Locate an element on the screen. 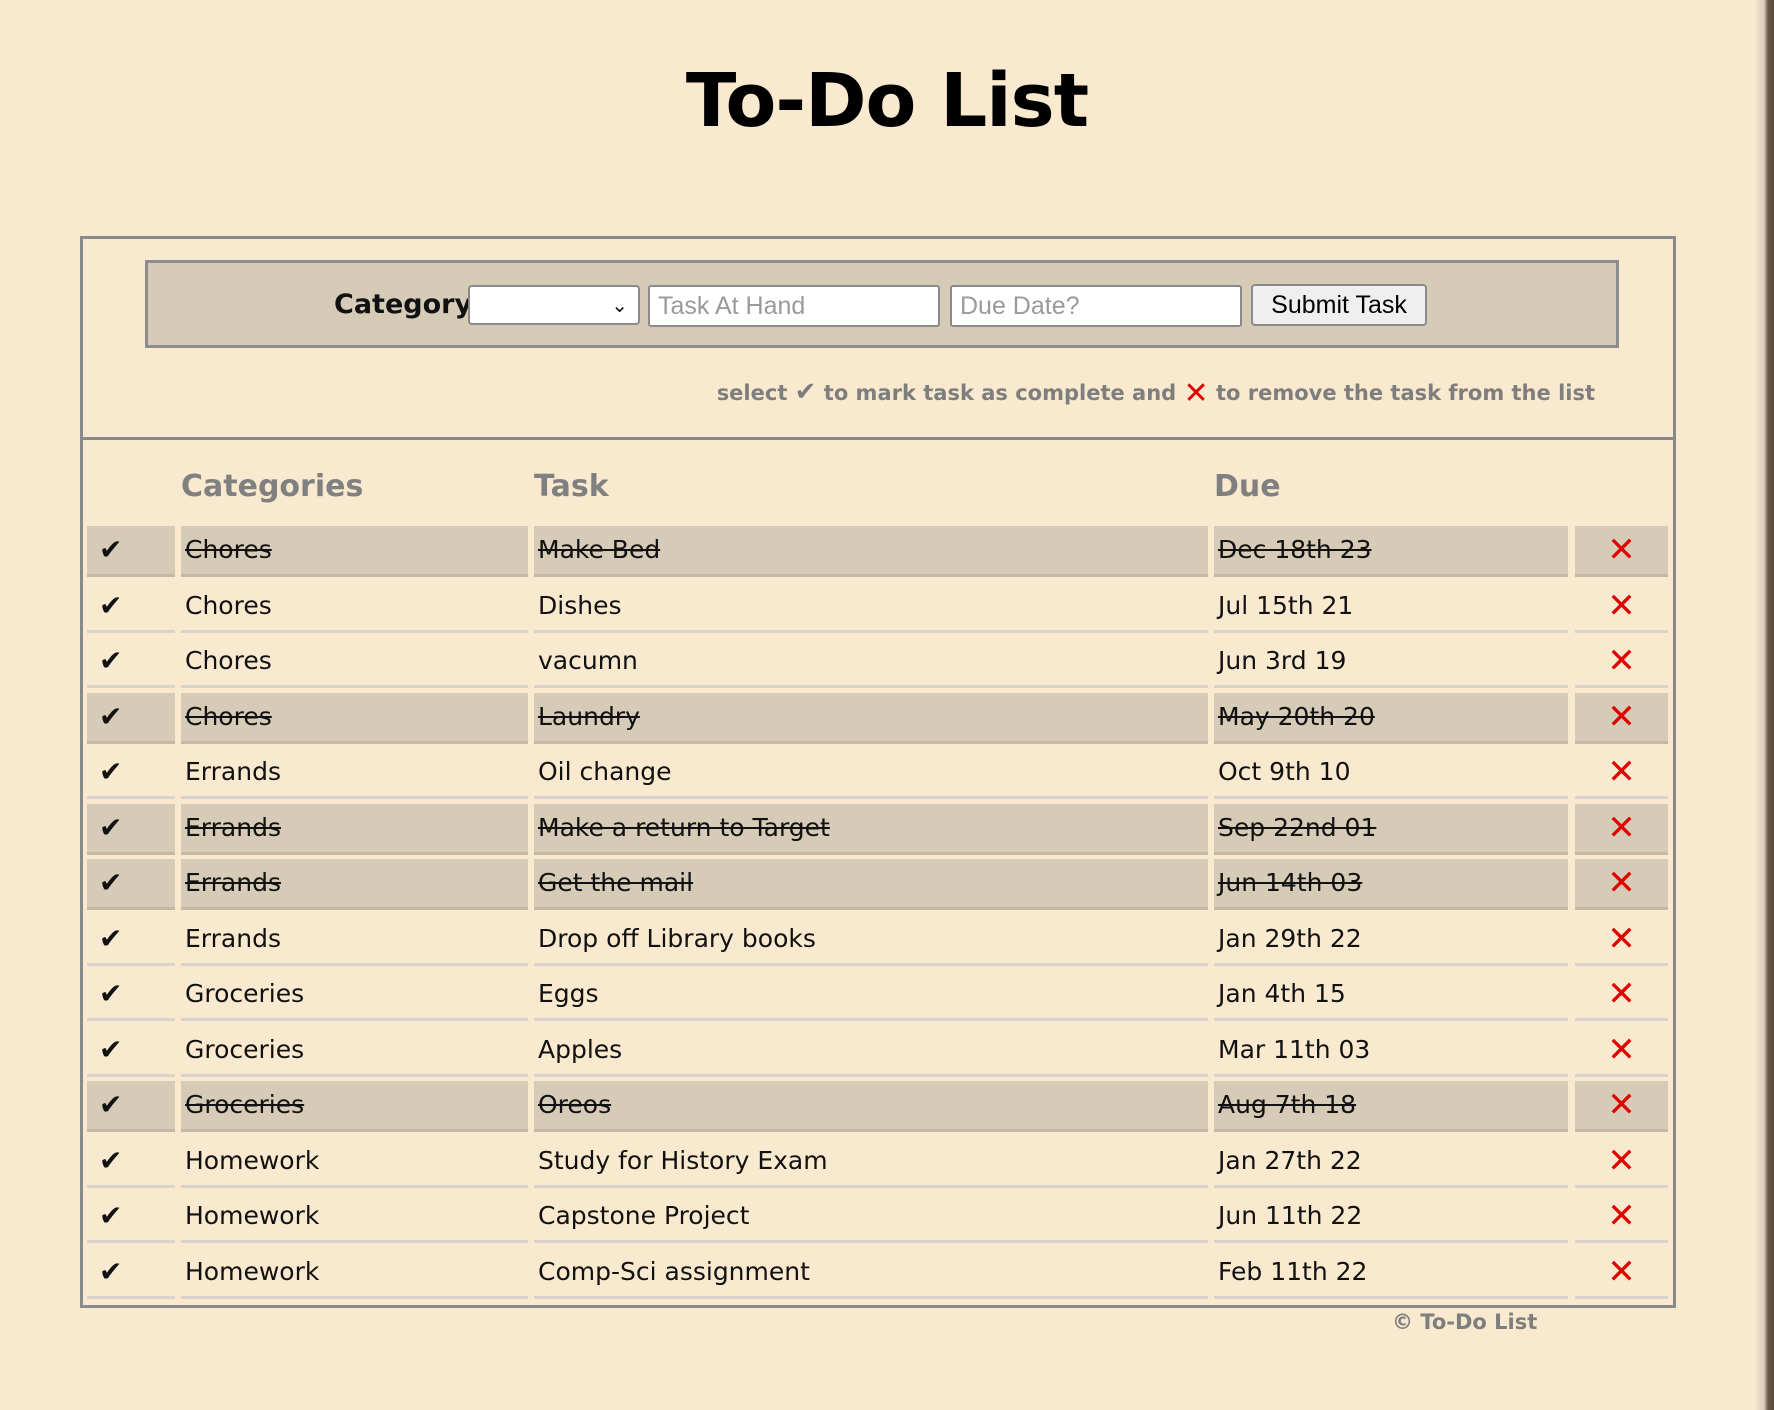 The image size is (1774, 1410). category-select: ⌄ is located at coordinates (554, 305).